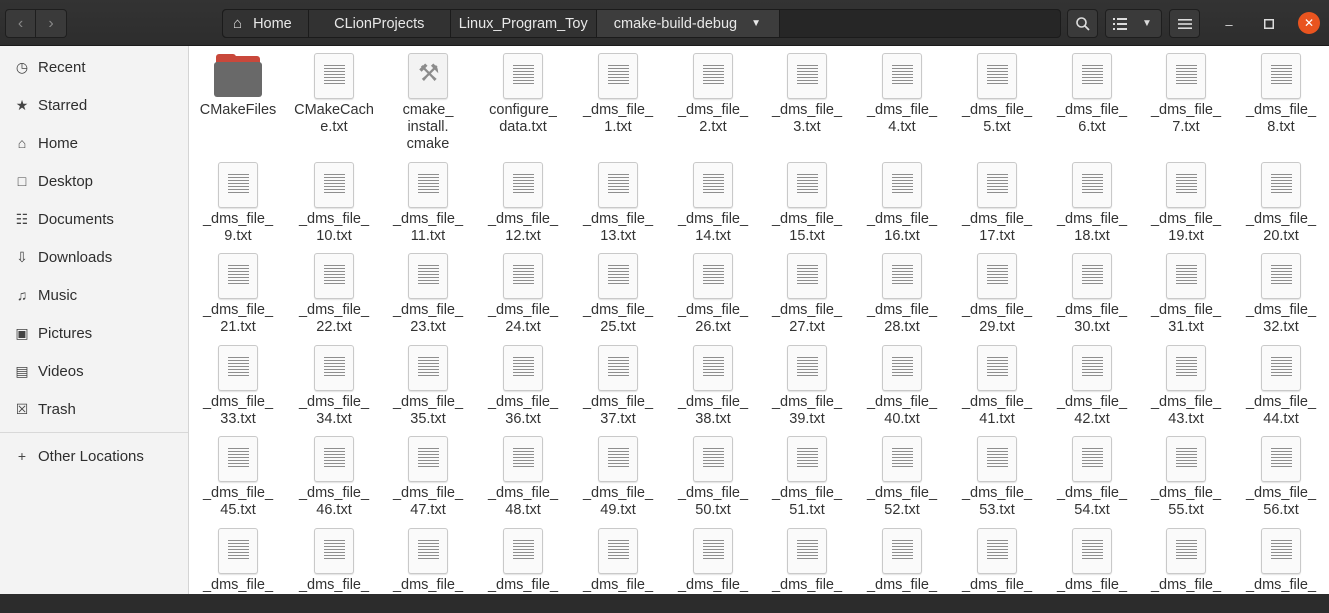  What do you see at coordinates (1229, 24) in the screenshot?
I see `minimize-button: –` at bounding box center [1229, 24].